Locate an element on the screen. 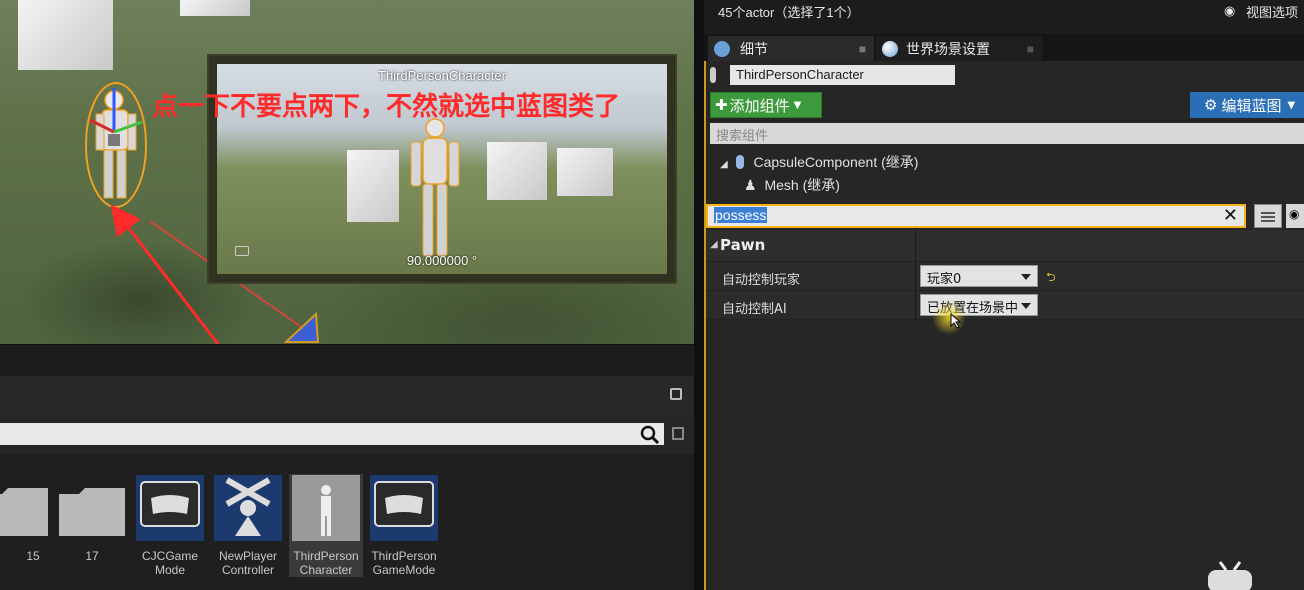  property-label: 自动控制玩家 is located at coordinates (761, 280).